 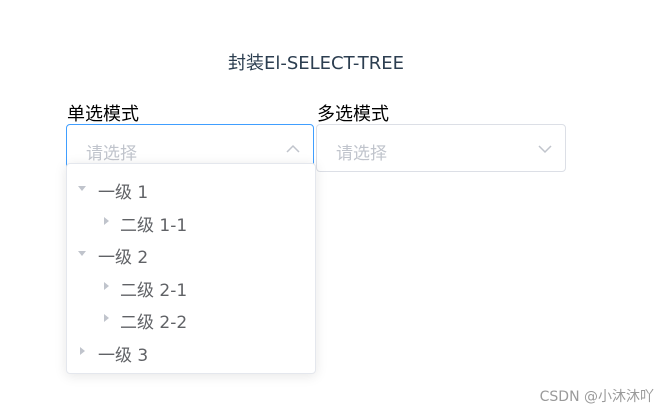 What do you see at coordinates (596, 397) in the screenshot?
I see `watermark: CSDN @小沐沐吖` at bounding box center [596, 397].